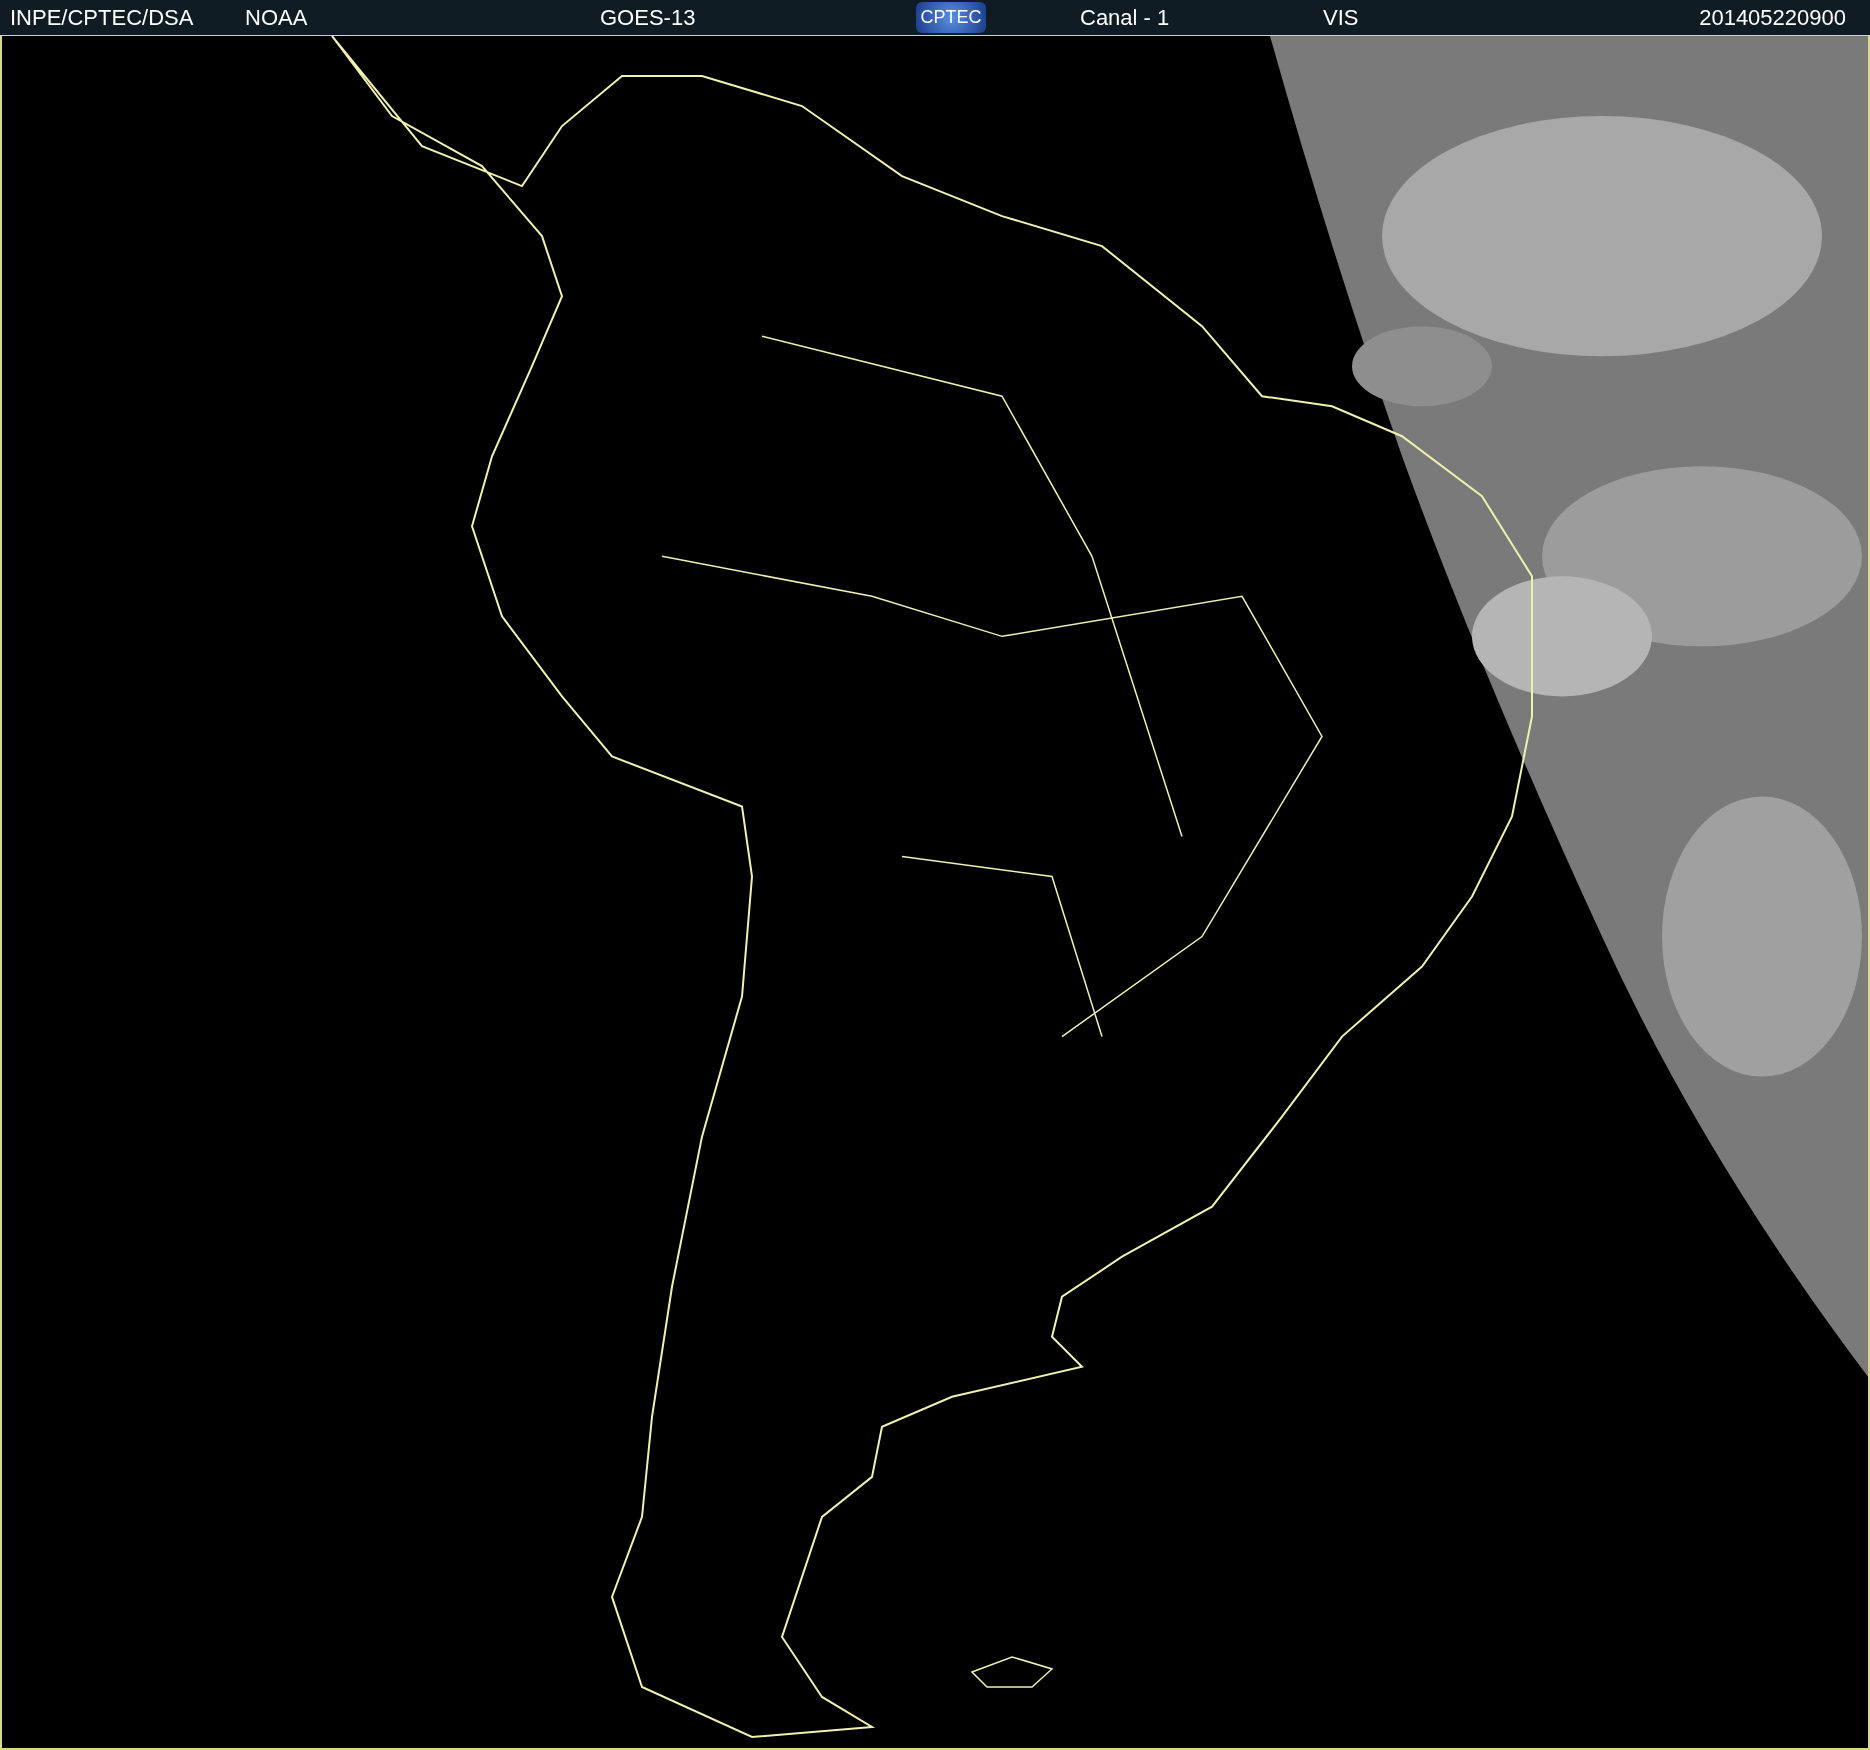  What do you see at coordinates (648, 17) in the screenshot?
I see `satellite-label: GOES-13` at bounding box center [648, 17].